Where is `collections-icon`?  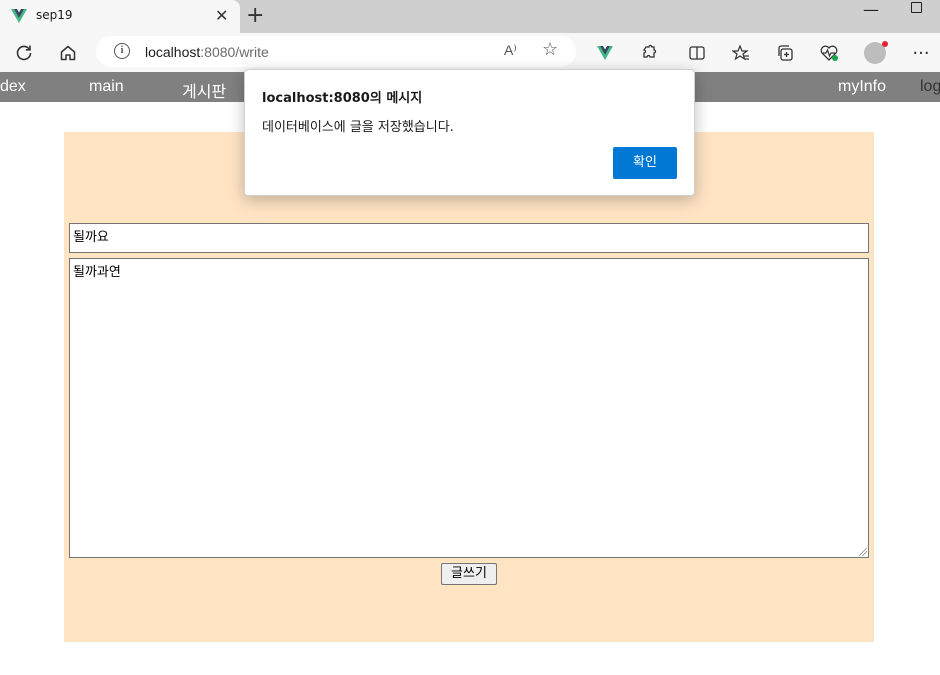 collections-icon is located at coordinates (785, 53).